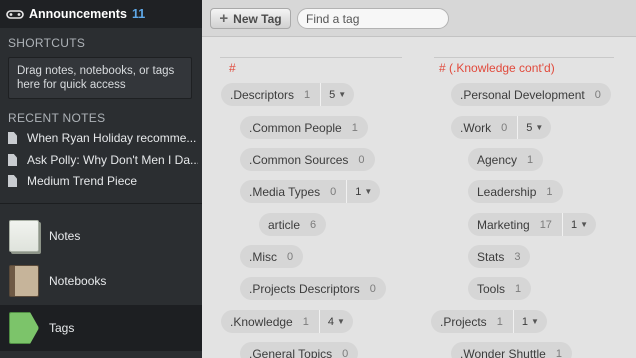 Image resolution: width=636 pixels, height=358 pixels. I want to click on tag-name: .Knowledge, so click(261, 321).